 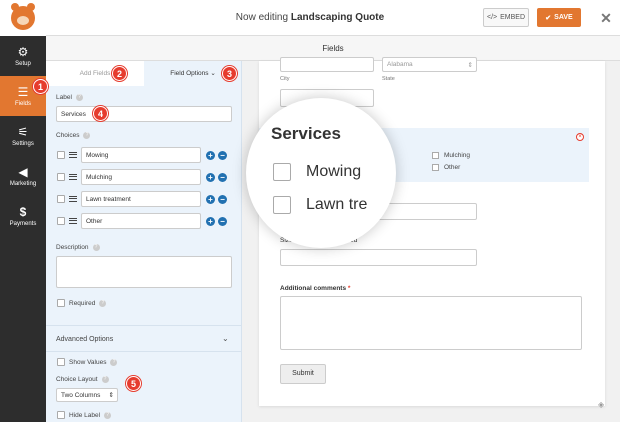 I want to click on required-label: Required?, so click(x=88, y=303).